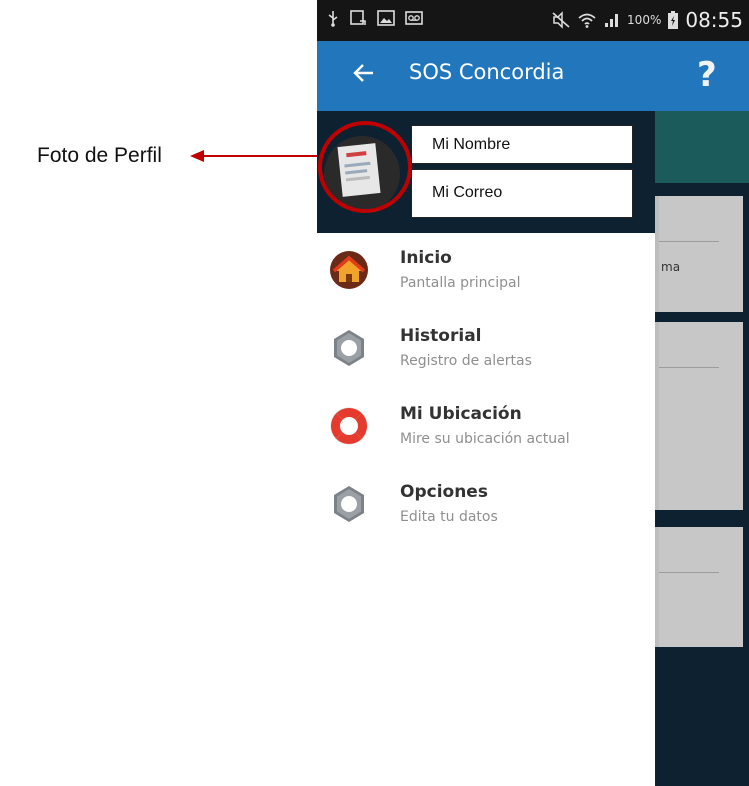 The height and width of the screenshot is (786, 749). Describe the element at coordinates (561, 20) in the screenshot. I see `mute-icon` at that location.